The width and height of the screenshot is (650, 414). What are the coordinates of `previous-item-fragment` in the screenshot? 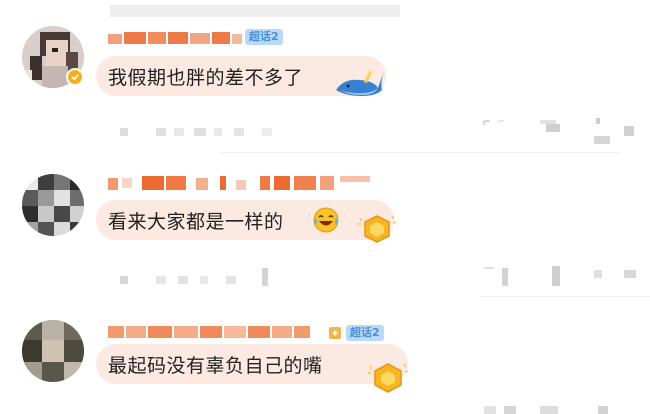 It's located at (255, 11).